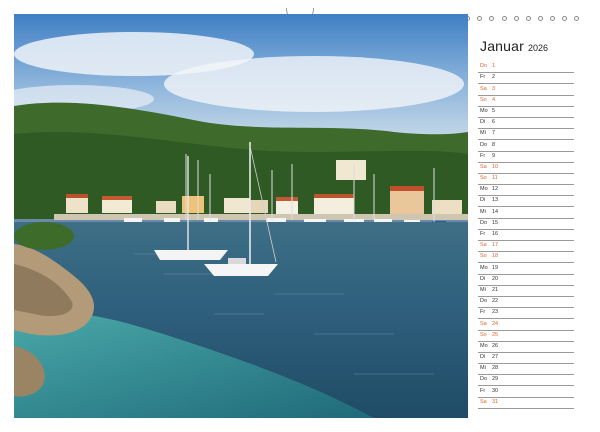 This screenshot has height=432, width=600. Describe the element at coordinates (495, 345) in the screenshot. I see `day-number: 26` at that location.